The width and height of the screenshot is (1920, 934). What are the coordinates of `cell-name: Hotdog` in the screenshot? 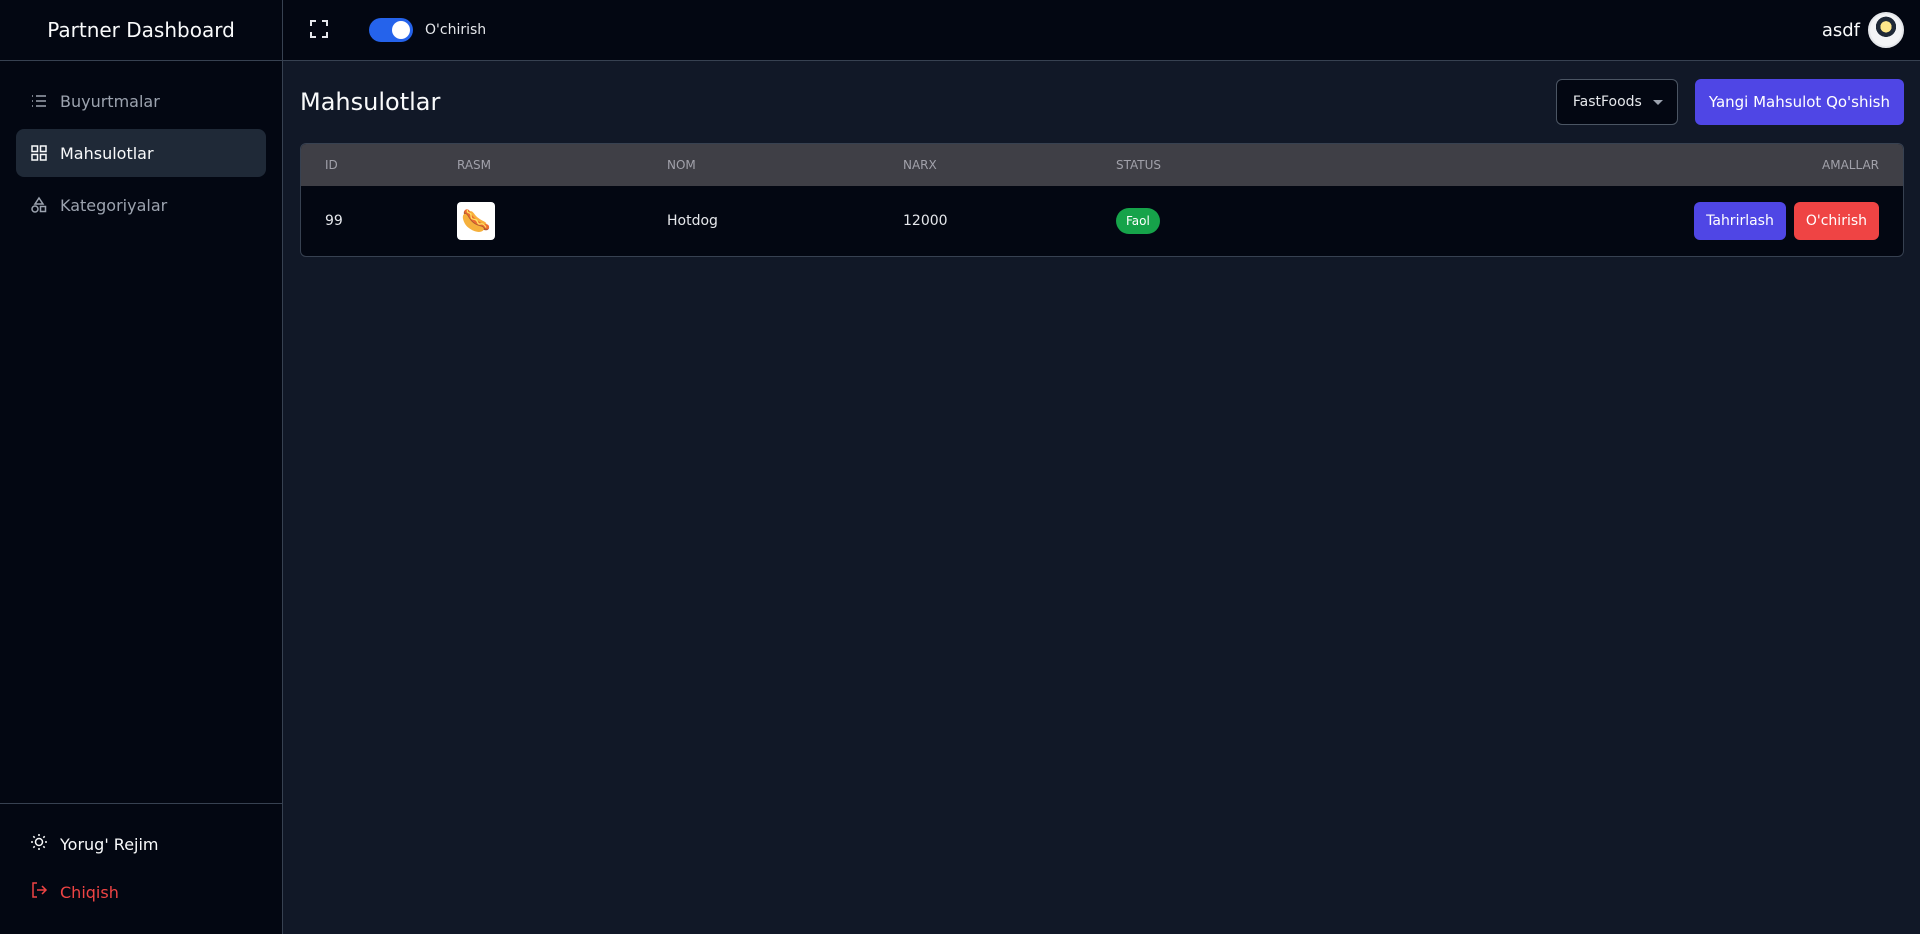 It's located at (692, 221).